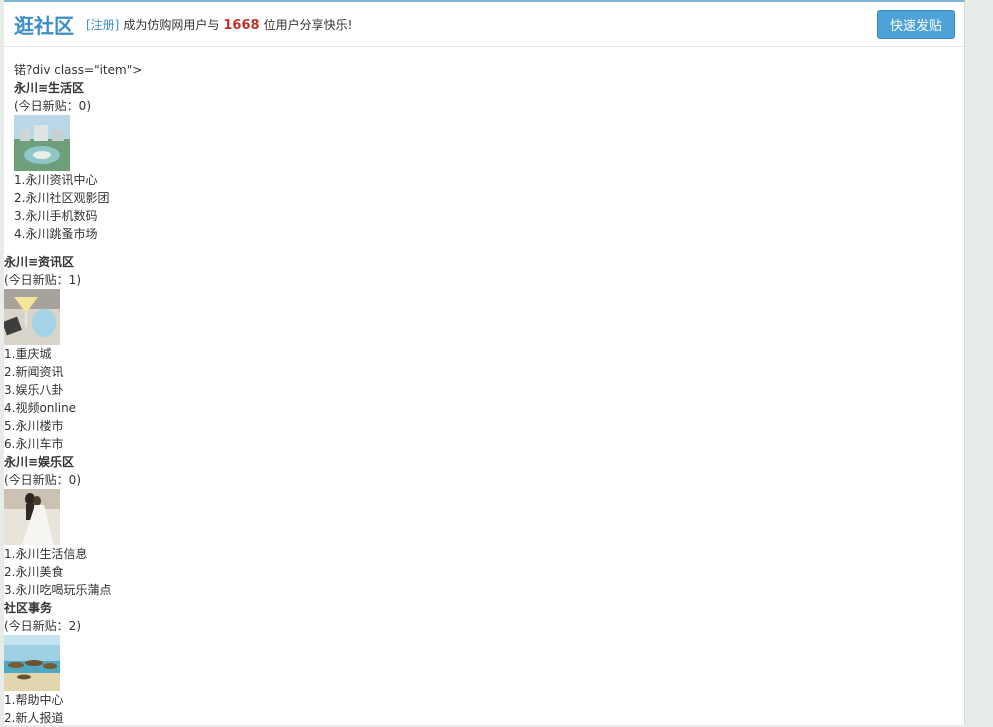  Describe the element at coordinates (61, 198) in the screenshot. I see `forum-link: 2.永川社区观影团` at that location.